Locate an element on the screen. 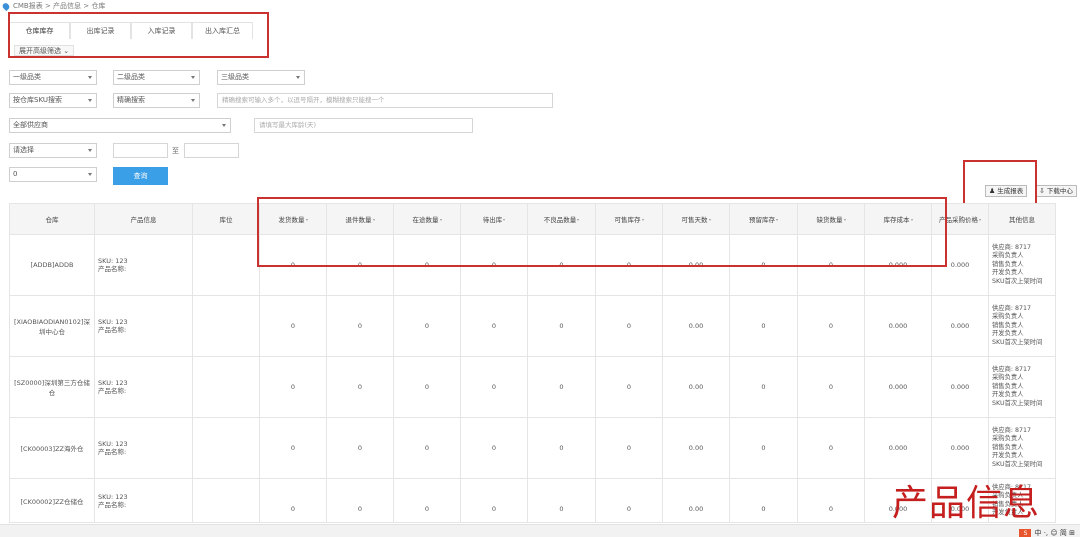  warehouse-cell: [CK00002]ZZ仓储仓 is located at coordinates (52, 500).